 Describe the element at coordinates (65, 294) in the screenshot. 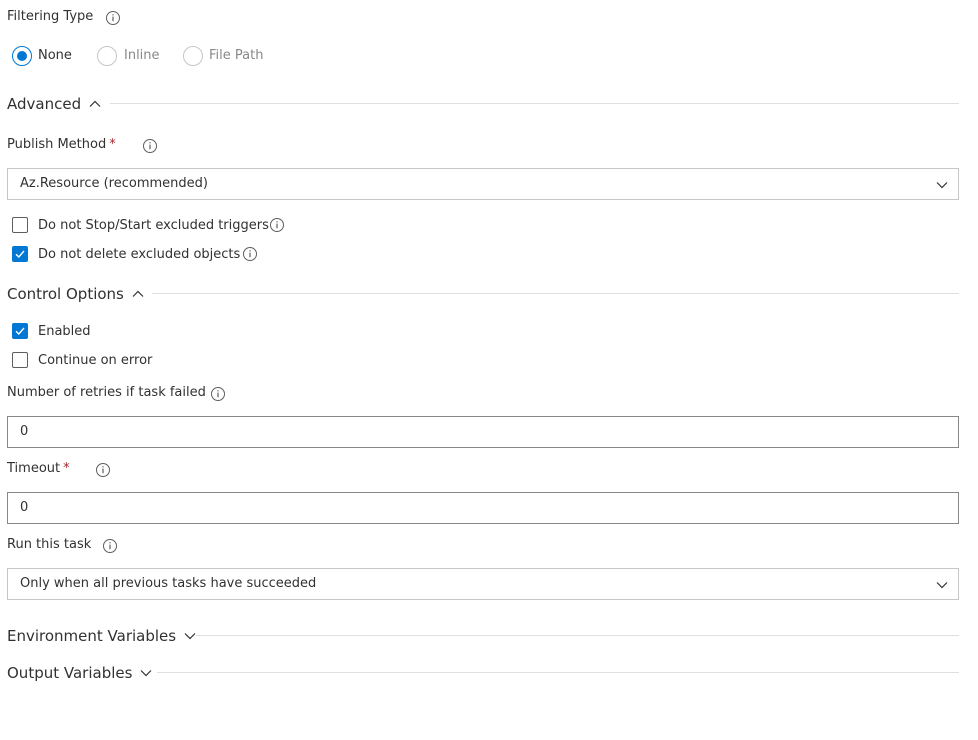

I see `section-control-options-title: Control Options` at that location.